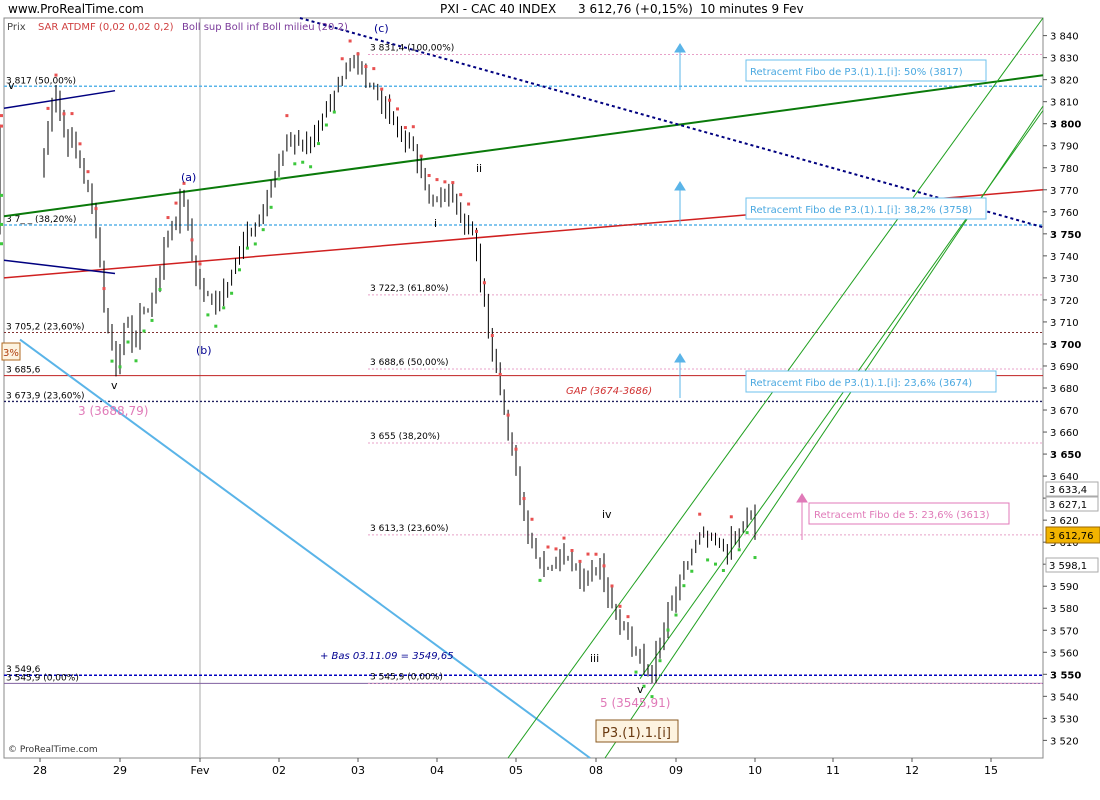 The width and height of the screenshot is (1100, 800). Describe the element at coordinates (279, 770) in the screenshot. I see `x-tick-label: 02` at that location.